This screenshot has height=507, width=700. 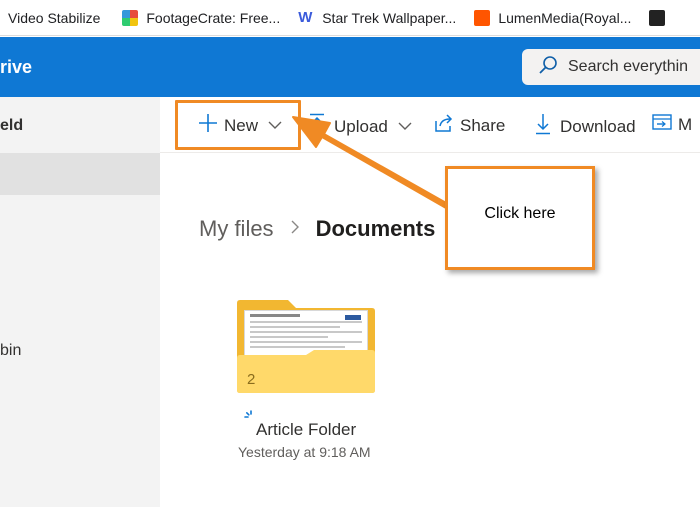 What do you see at coordinates (634, 67) in the screenshot?
I see `search-input` at bounding box center [634, 67].